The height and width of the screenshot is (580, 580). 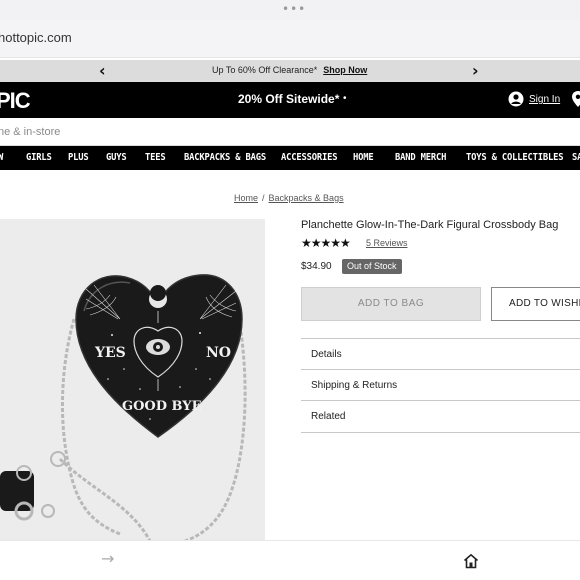 I want to click on forward-arrow-icon: →, so click(x=107, y=558).